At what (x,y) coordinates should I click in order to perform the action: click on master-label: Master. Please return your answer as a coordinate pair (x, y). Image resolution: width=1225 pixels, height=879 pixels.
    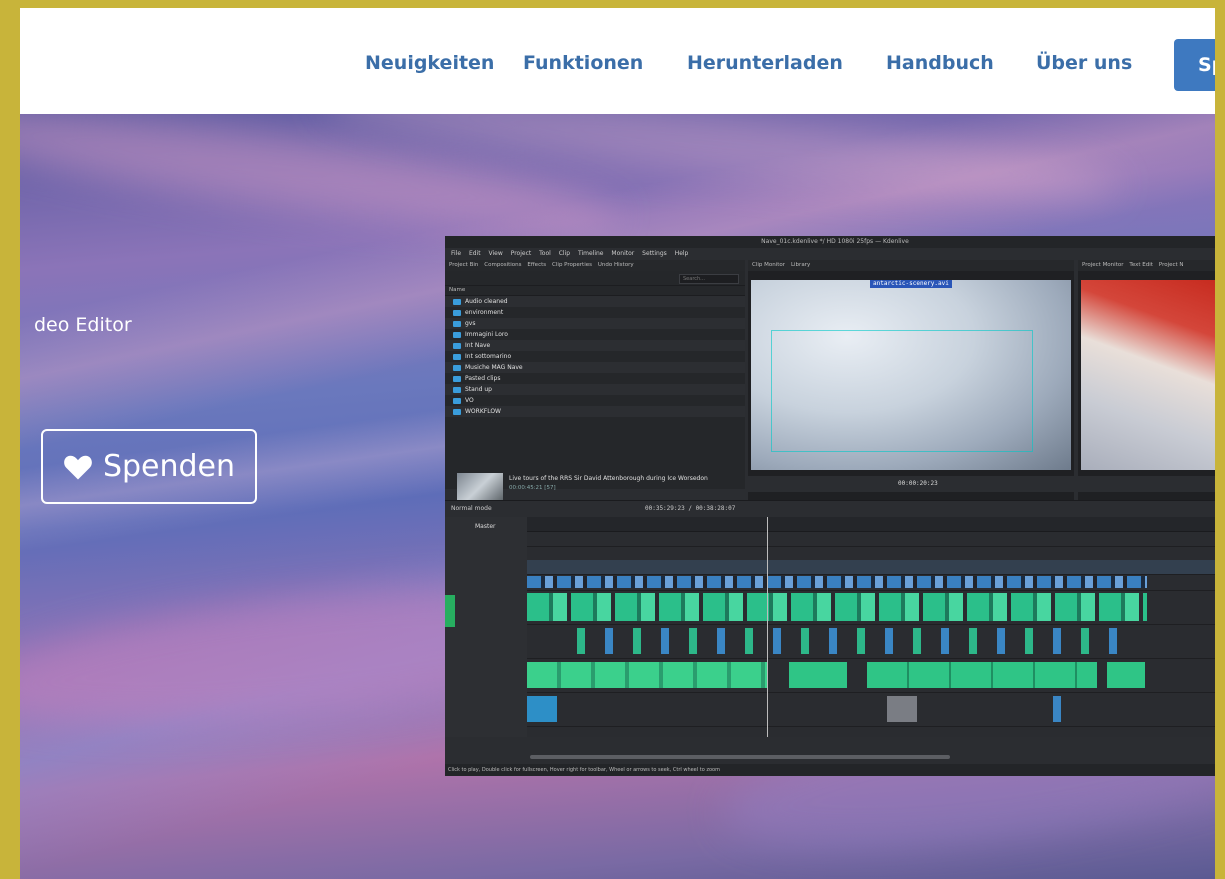
    Looking at the image, I should click on (485, 526).